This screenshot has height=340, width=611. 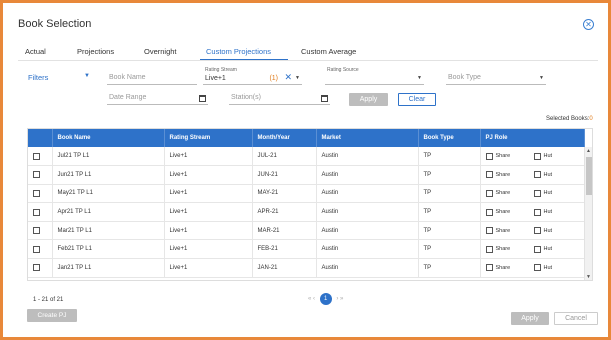 I want to click on tab-overnight: Overnight, so click(x=160, y=51).